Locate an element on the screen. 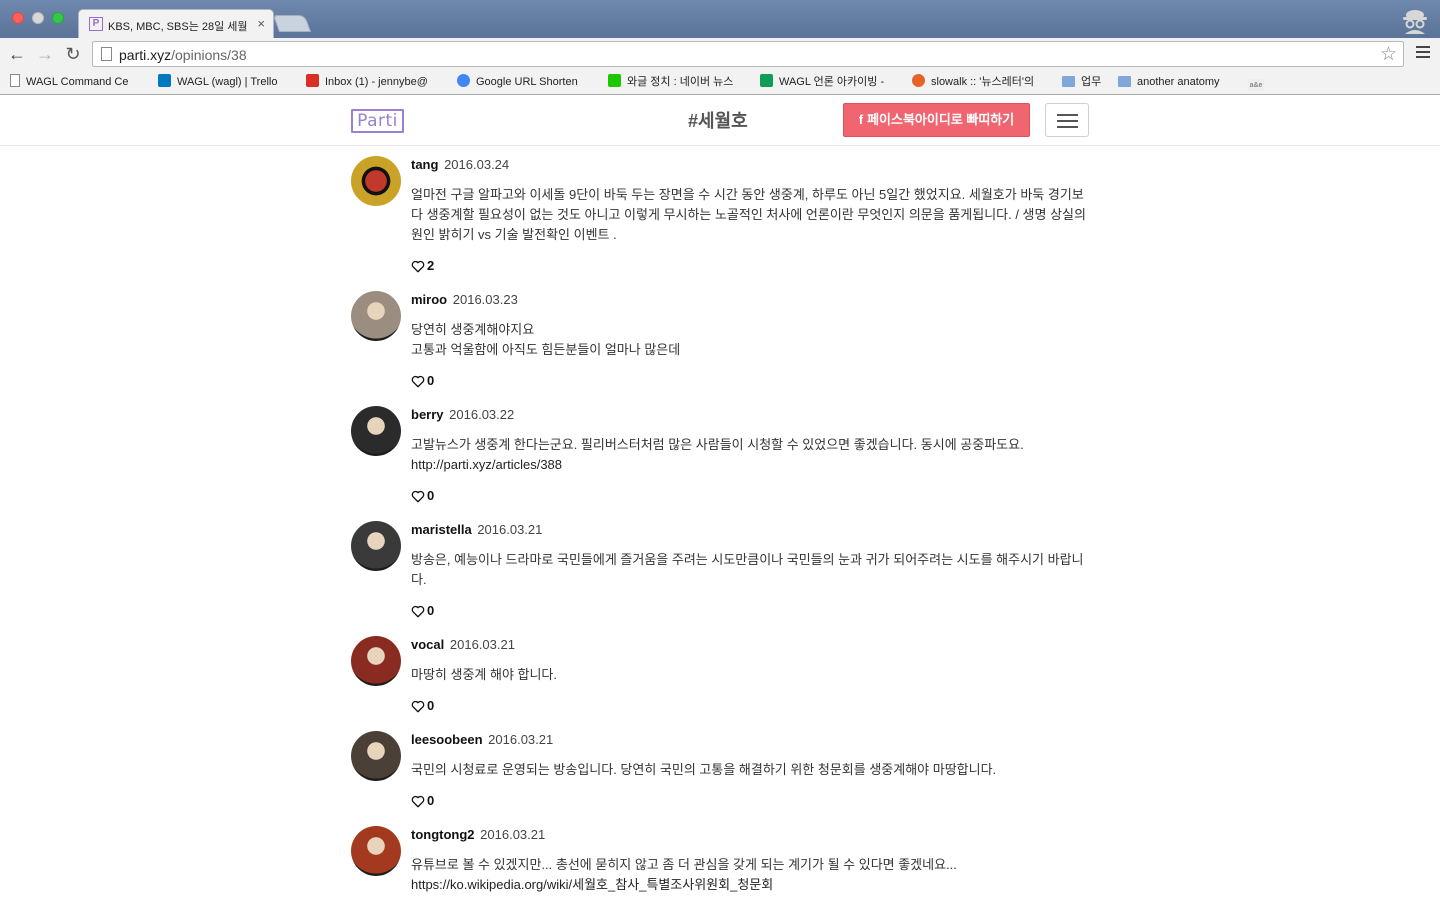 The image size is (1440, 900). reload-icon: ↻ is located at coordinates (73, 54).